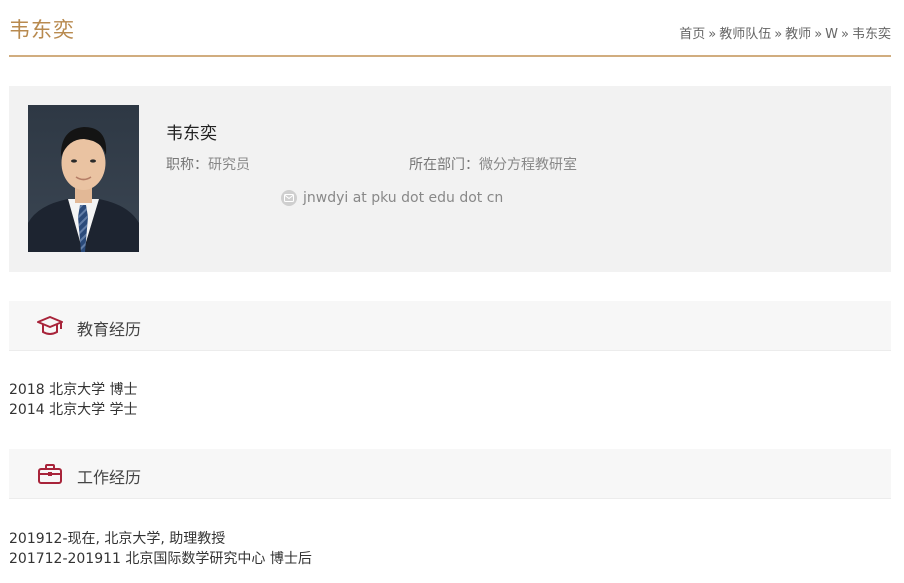 Image resolution: width=904 pixels, height=583 pixels. I want to click on work-section-header: 工作经历, so click(450, 474).